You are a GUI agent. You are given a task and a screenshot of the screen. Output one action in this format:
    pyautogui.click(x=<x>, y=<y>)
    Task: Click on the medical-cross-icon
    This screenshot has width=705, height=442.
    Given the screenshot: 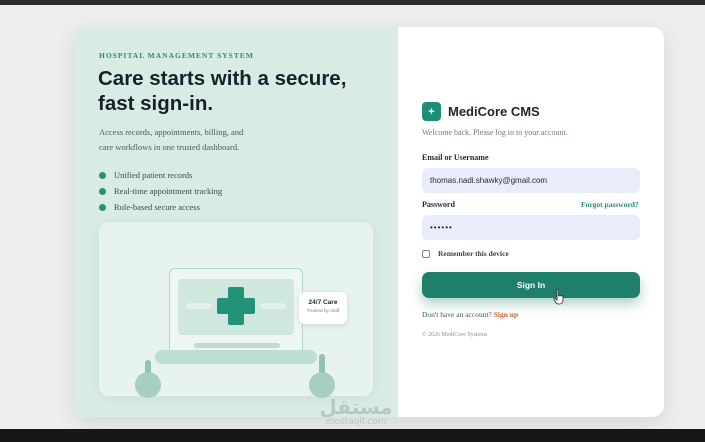 What is the action you would take?
    pyautogui.click(x=236, y=306)
    